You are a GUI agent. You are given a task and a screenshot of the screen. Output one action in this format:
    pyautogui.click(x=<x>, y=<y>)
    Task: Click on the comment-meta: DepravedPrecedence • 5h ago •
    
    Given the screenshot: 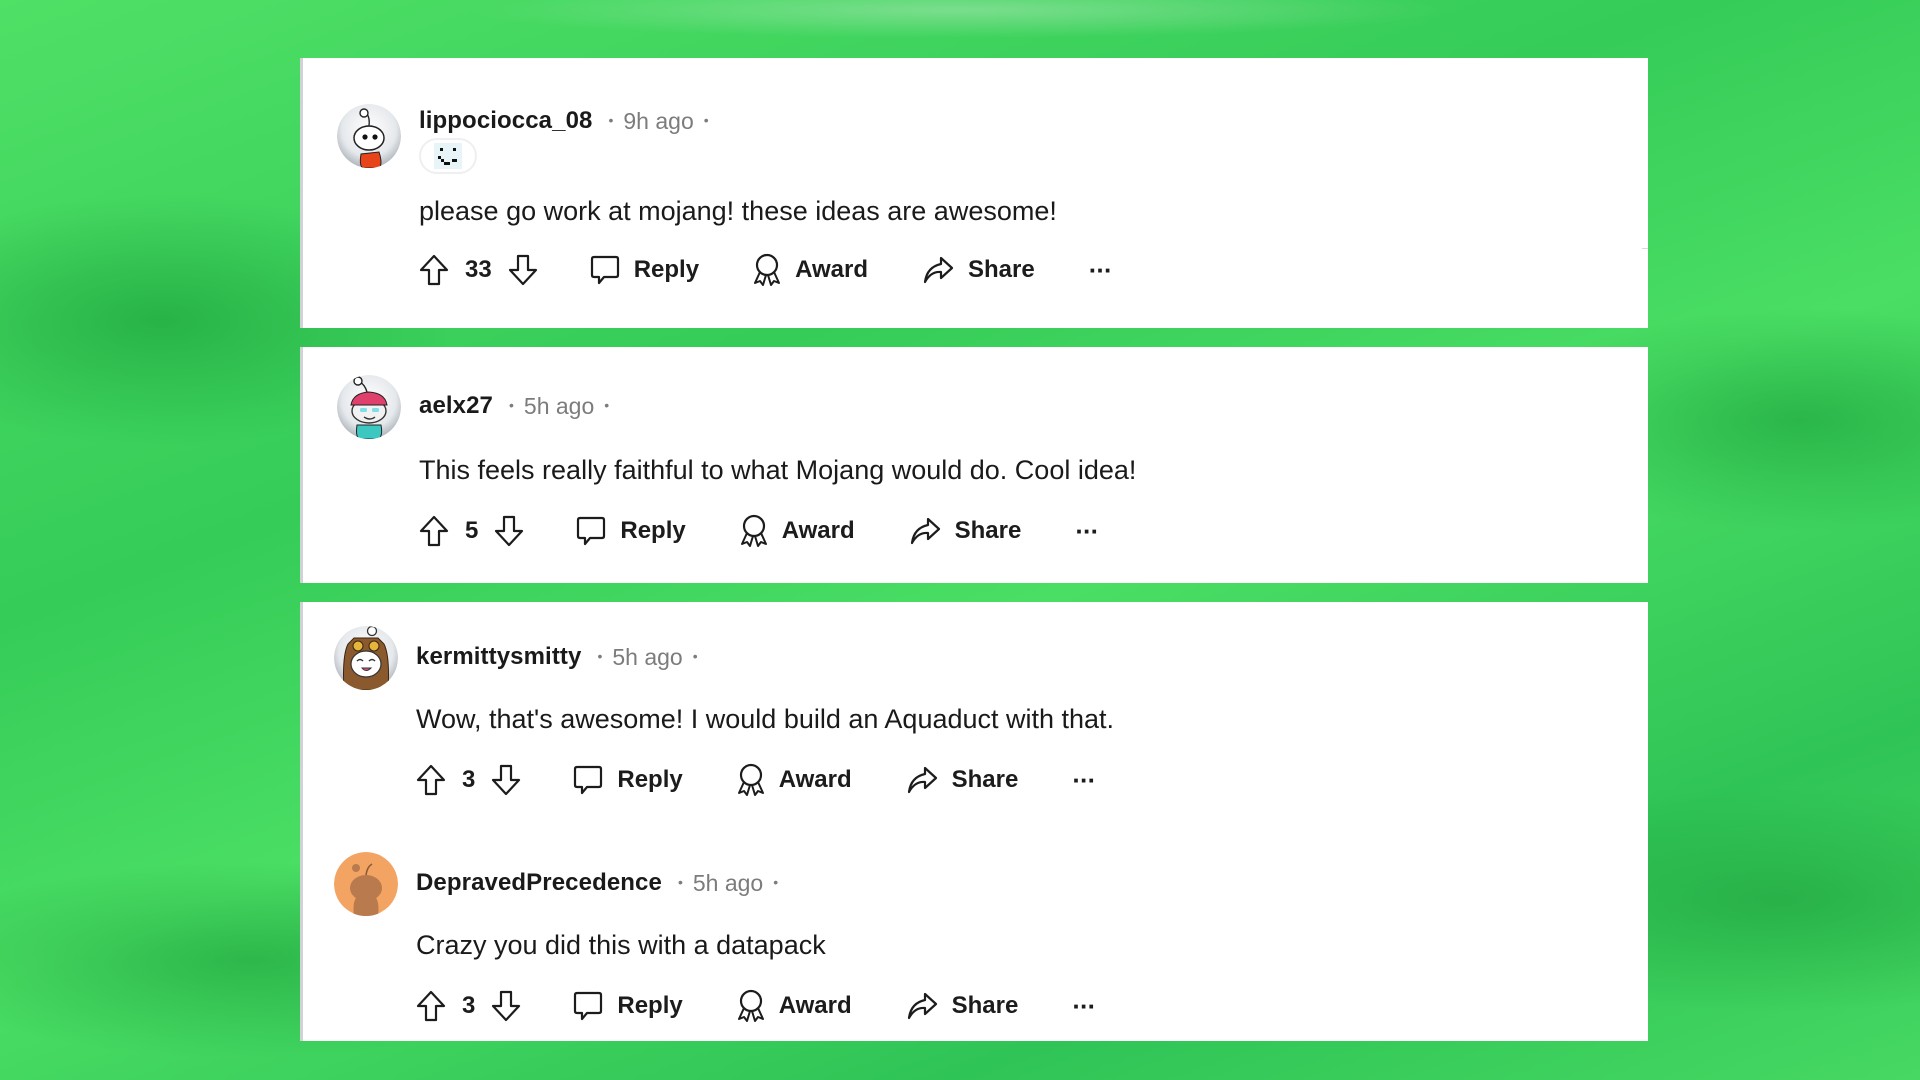 What is the action you would take?
    pyautogui.click(x=602, y=883)
    